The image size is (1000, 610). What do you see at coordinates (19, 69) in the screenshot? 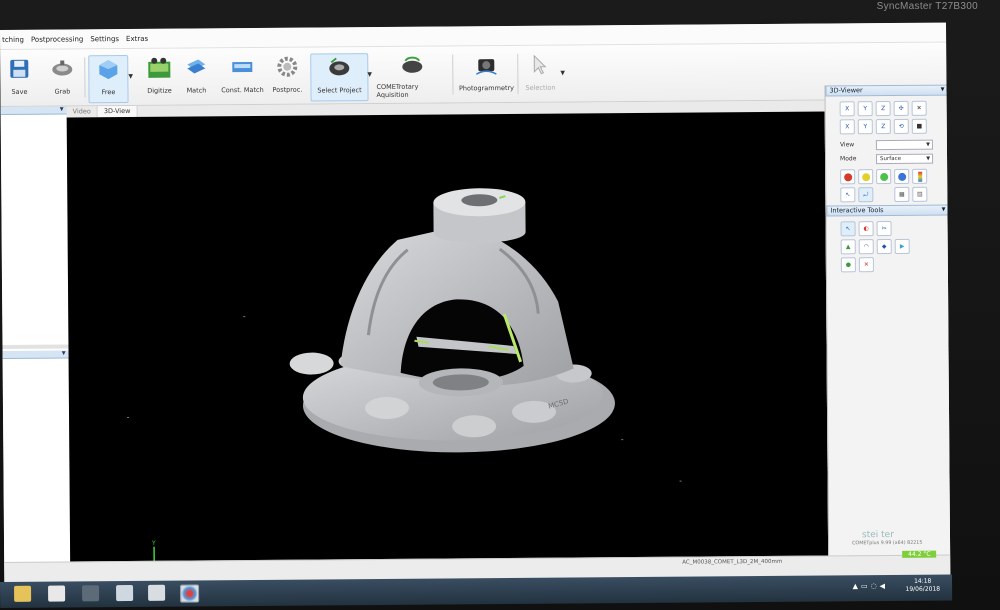
I see `floppy-disk-icon` at bounding box center [19, 69].